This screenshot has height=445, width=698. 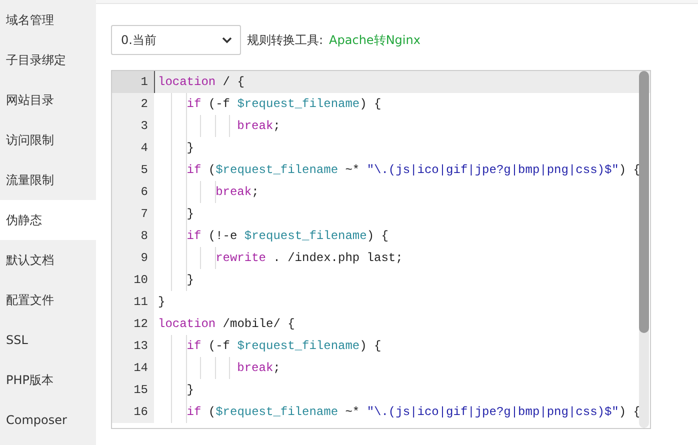 What do you see at coordinates (133, 214) in the screenshot?
I see `line-number: 7` at bounding box center [133, 214].